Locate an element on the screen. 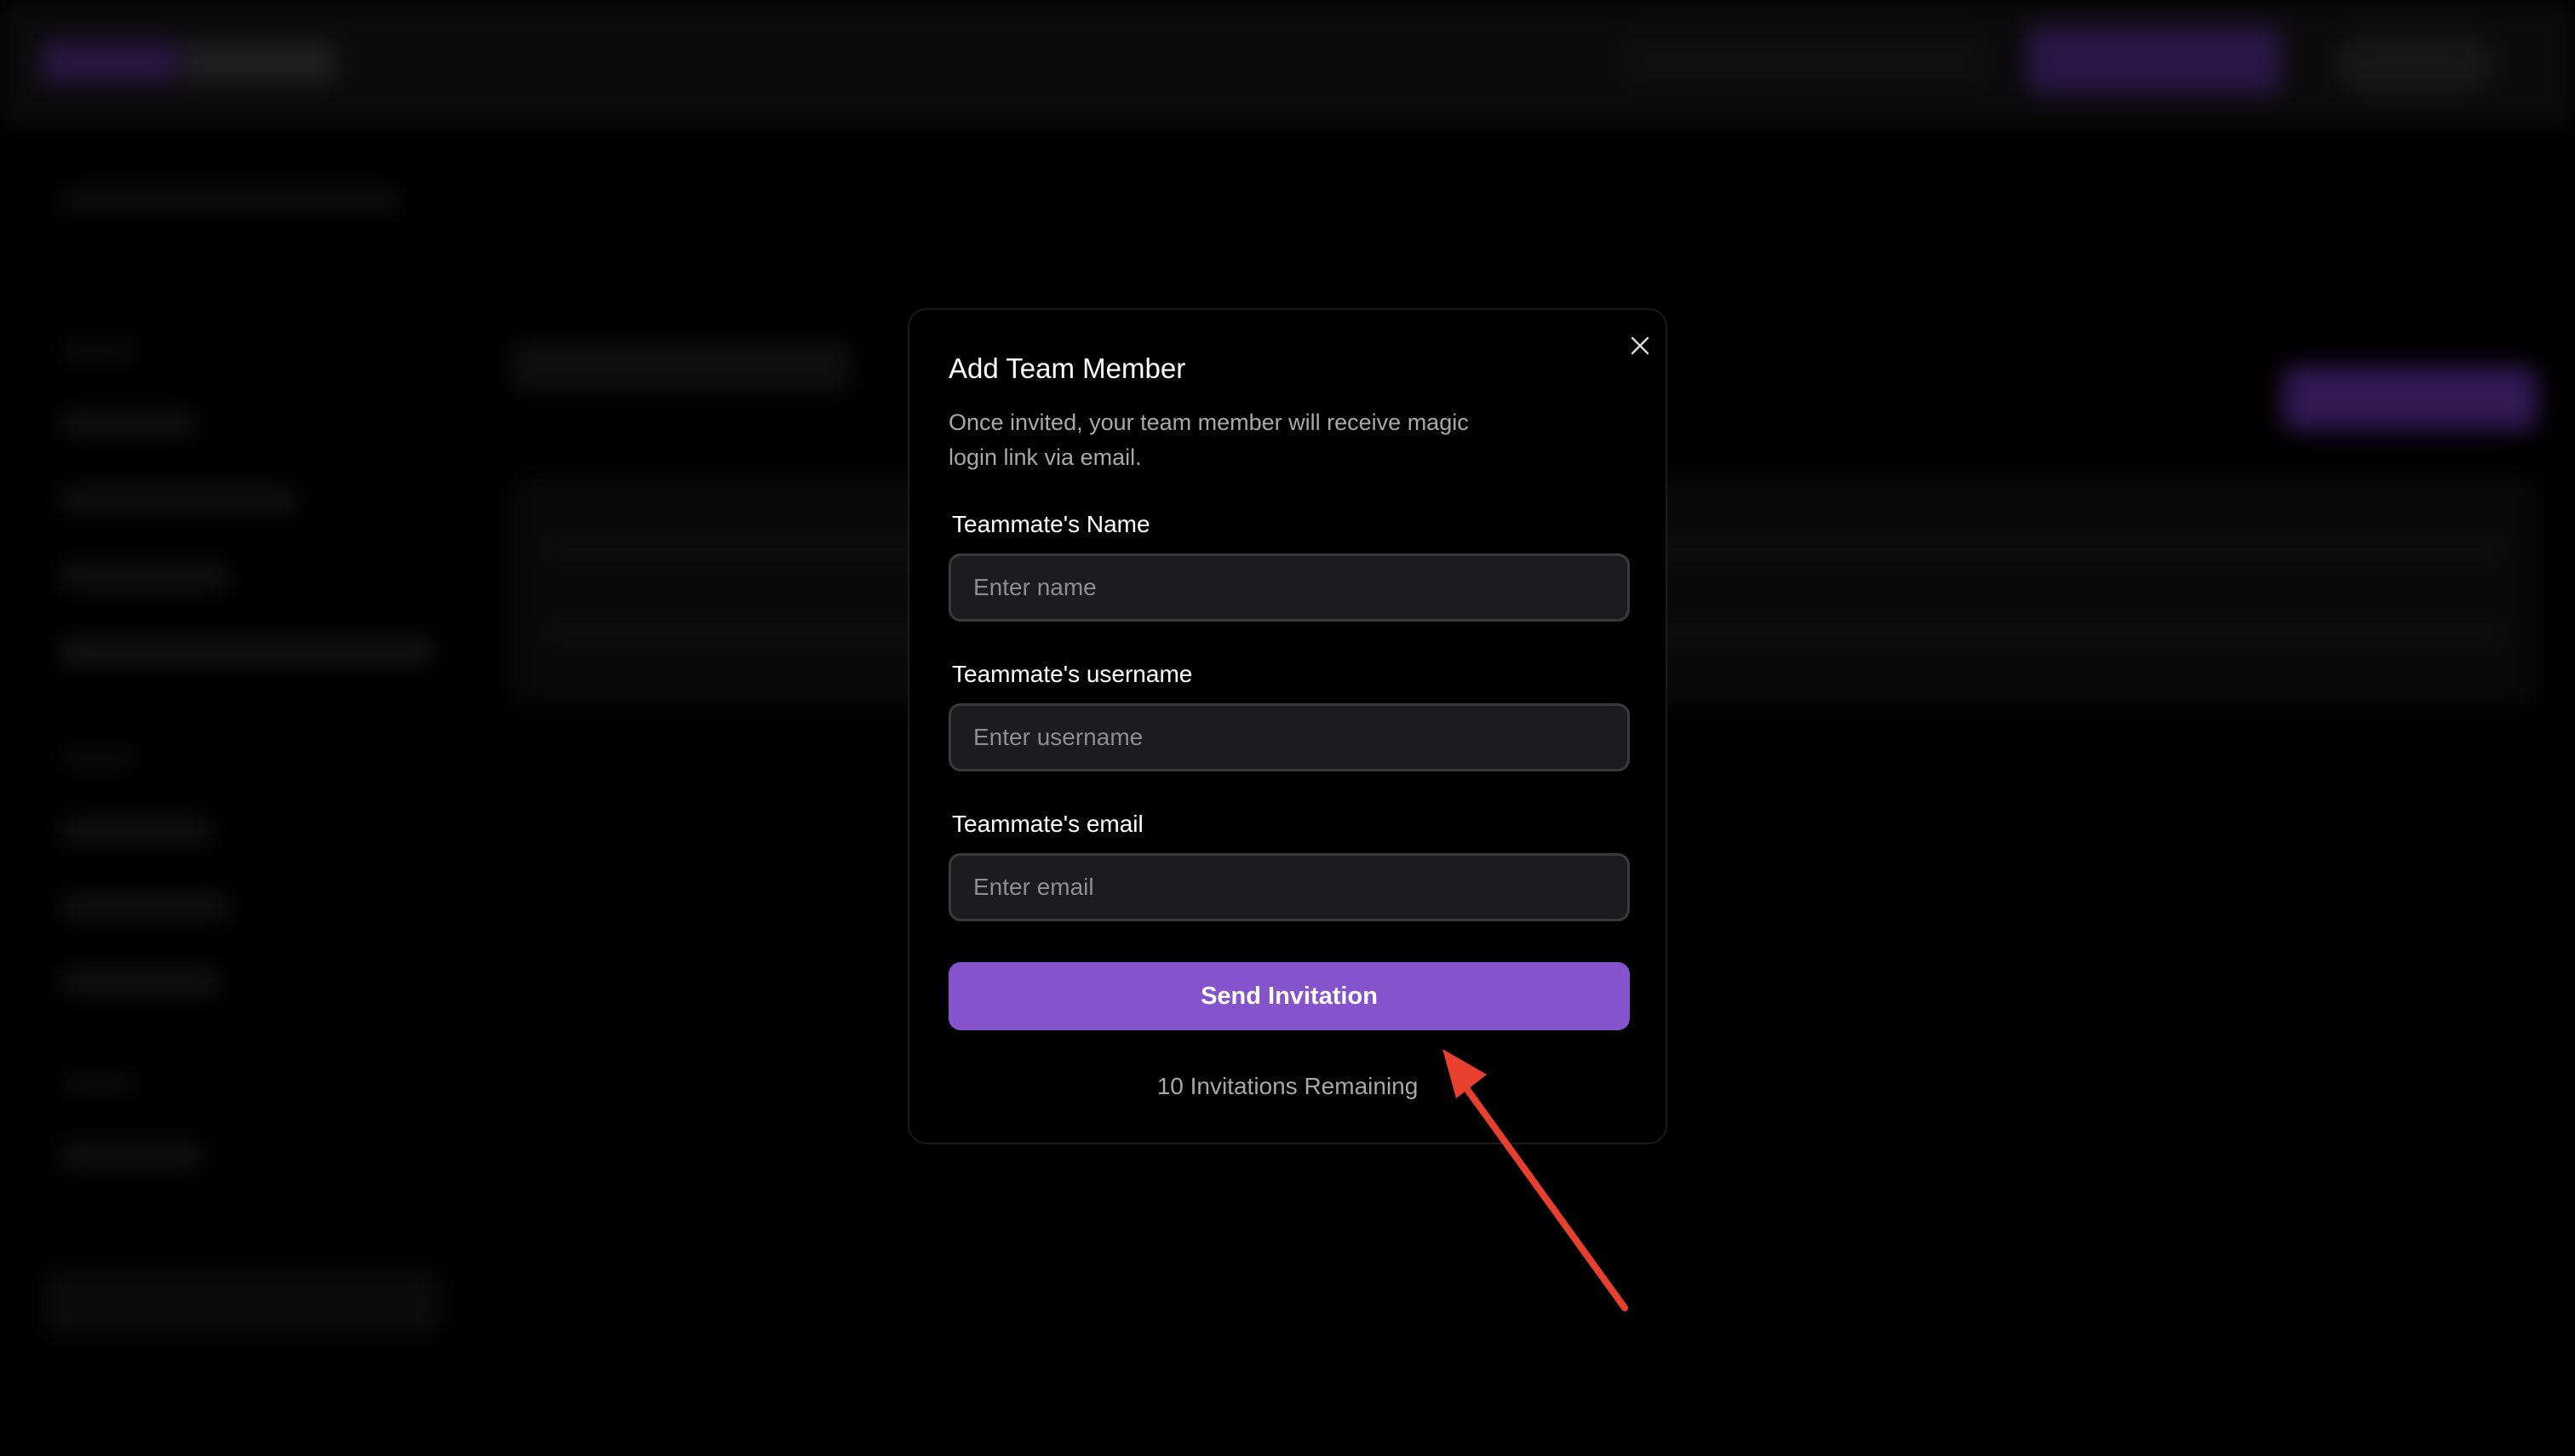 Image resolution: width=2575 pixels, height=1456 pixels. name-field-label: Teammate's Name is located at coordinates (1051, 524).